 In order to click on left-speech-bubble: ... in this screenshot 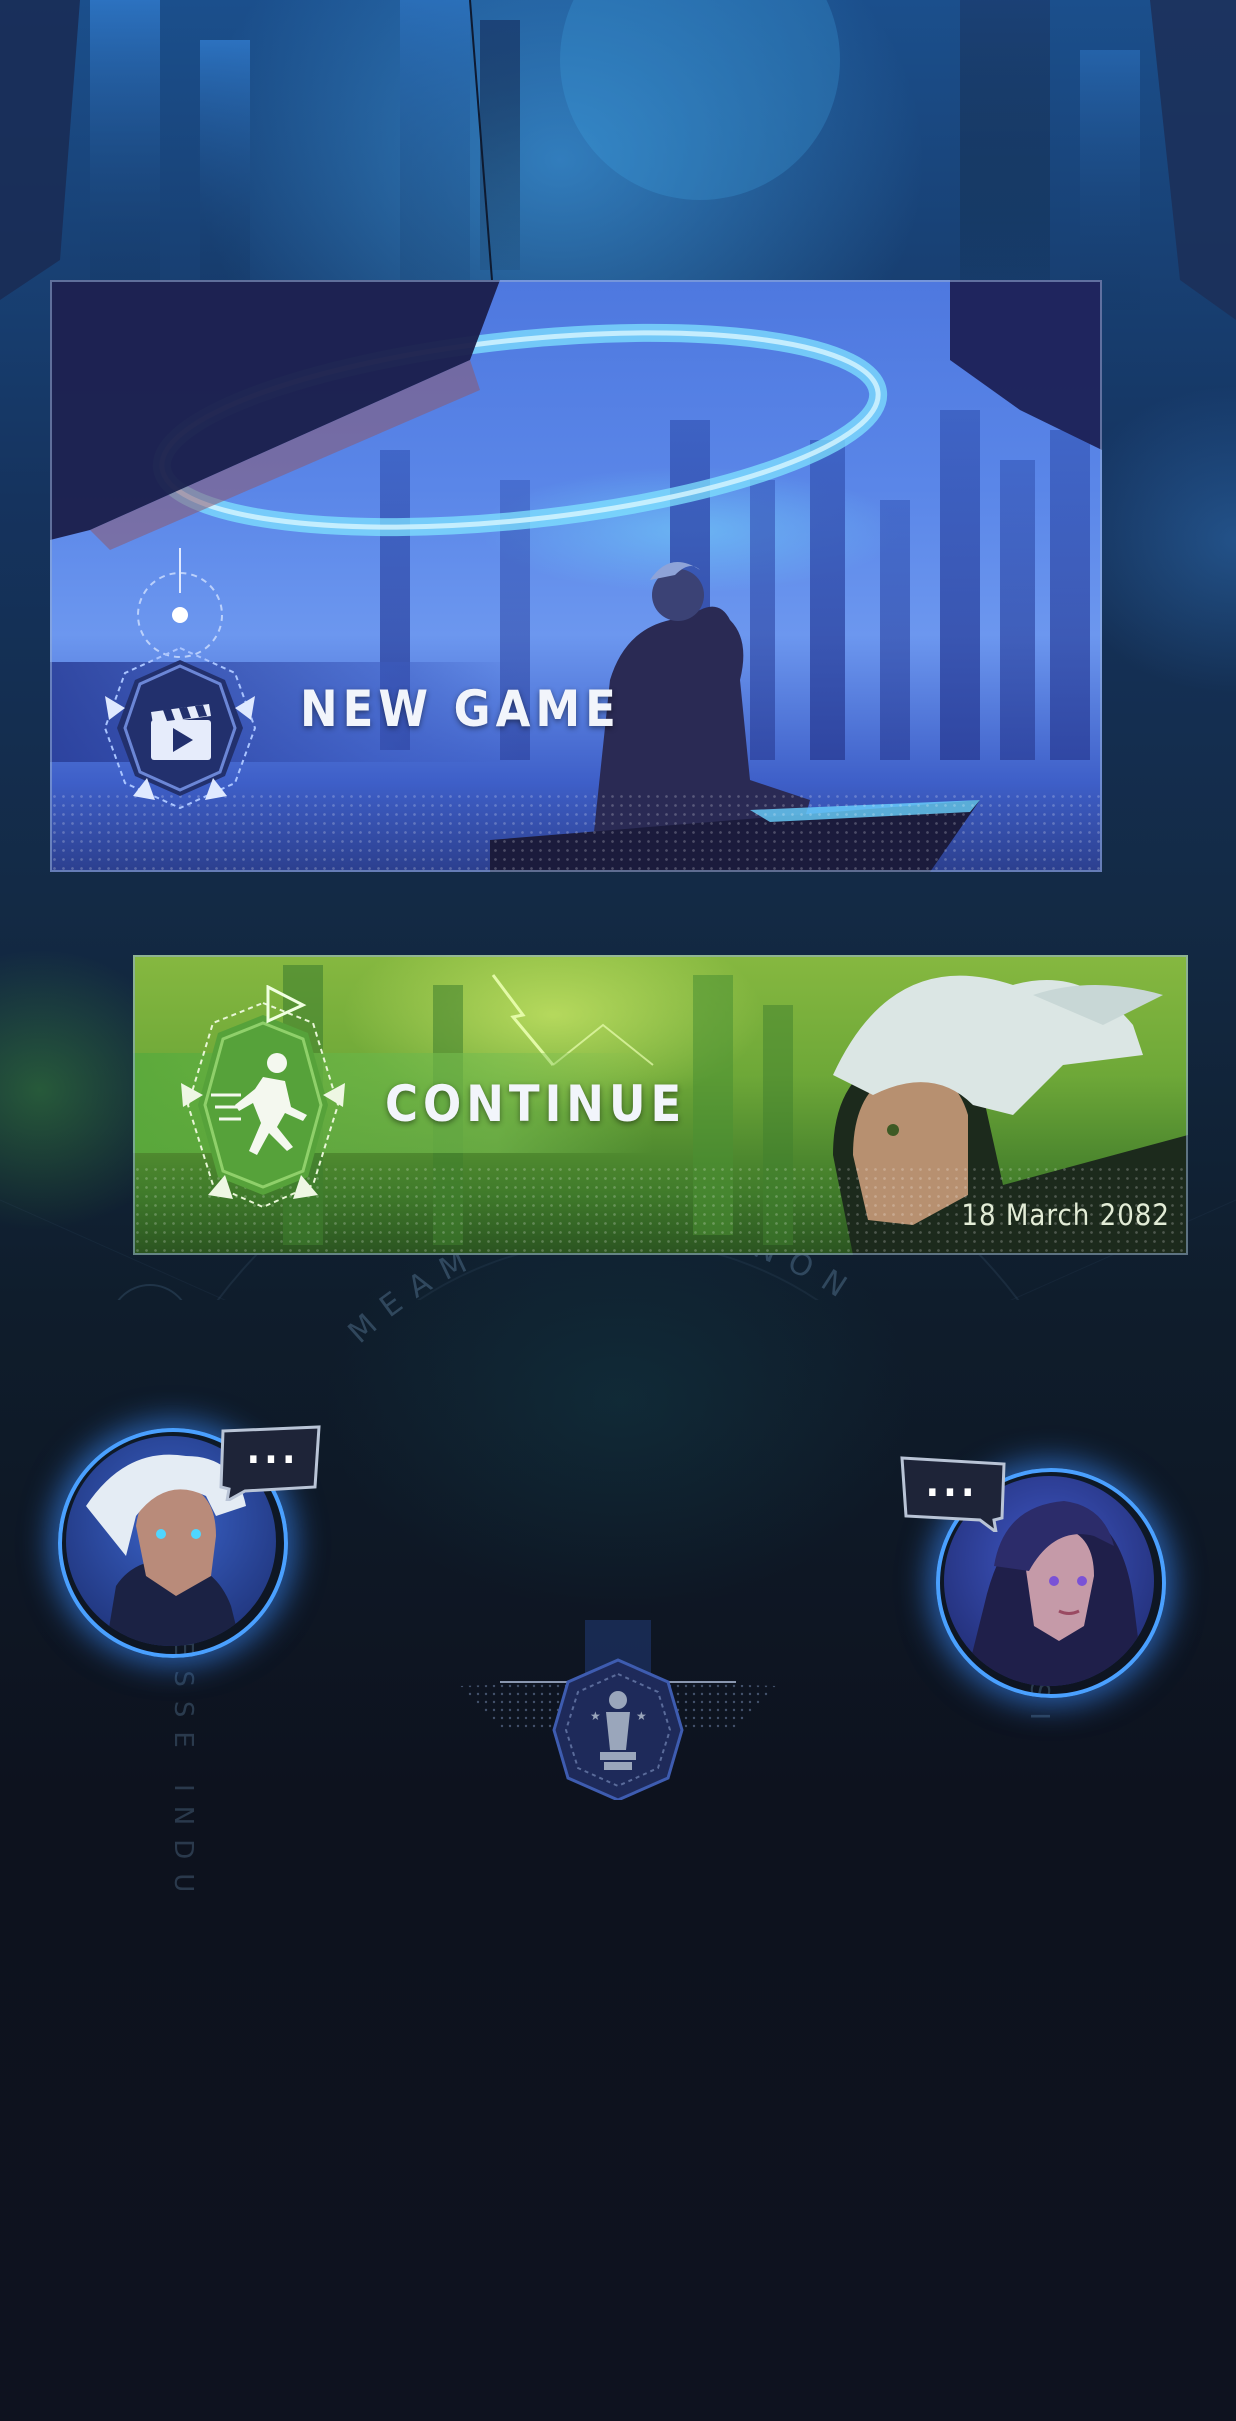, I will do `click(270, 1464)`.